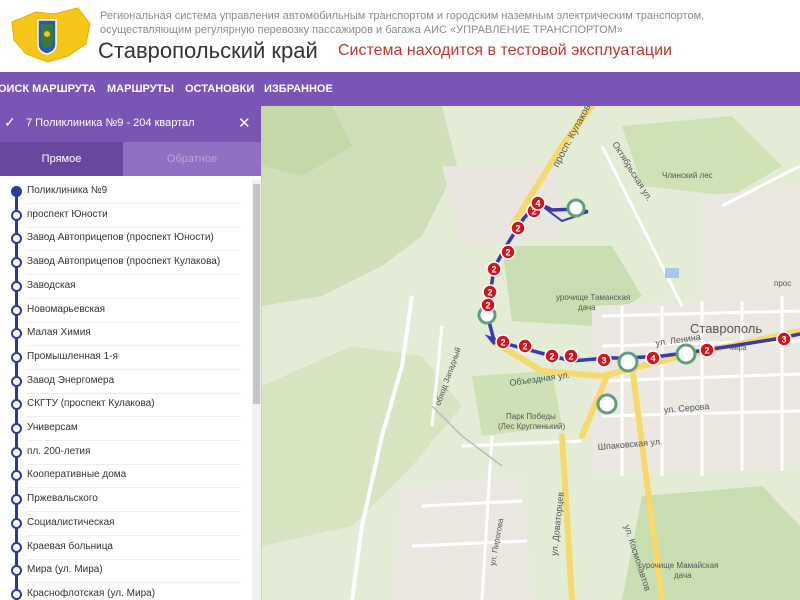 The height and width of the screenshot is (600, 800). Describe the element at coordinates (298, 89) in the screenshot. I see `nav-favorites: Избранное` at that location.